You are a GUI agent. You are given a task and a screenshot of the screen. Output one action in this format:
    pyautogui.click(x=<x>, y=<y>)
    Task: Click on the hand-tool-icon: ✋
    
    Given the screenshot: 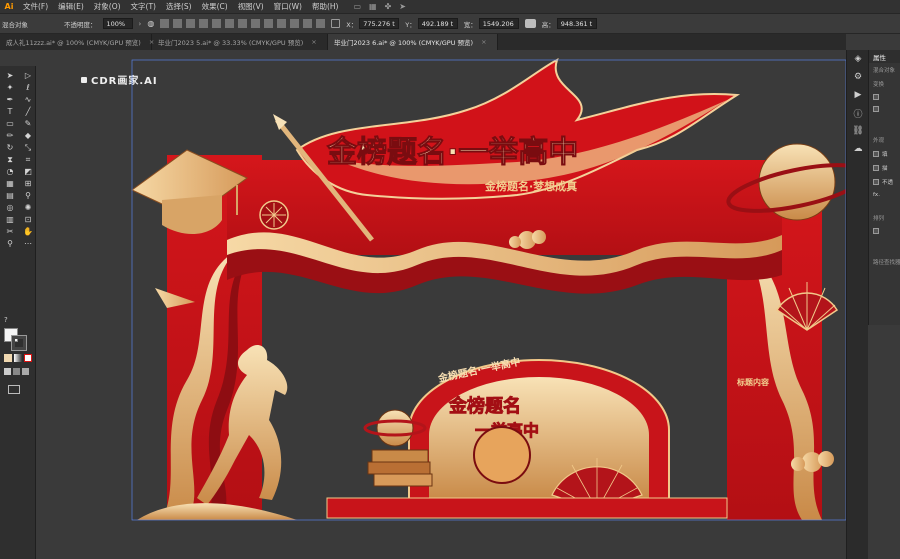 What is the action you would take?
    pyautogui.click(x=28, y=231)
    